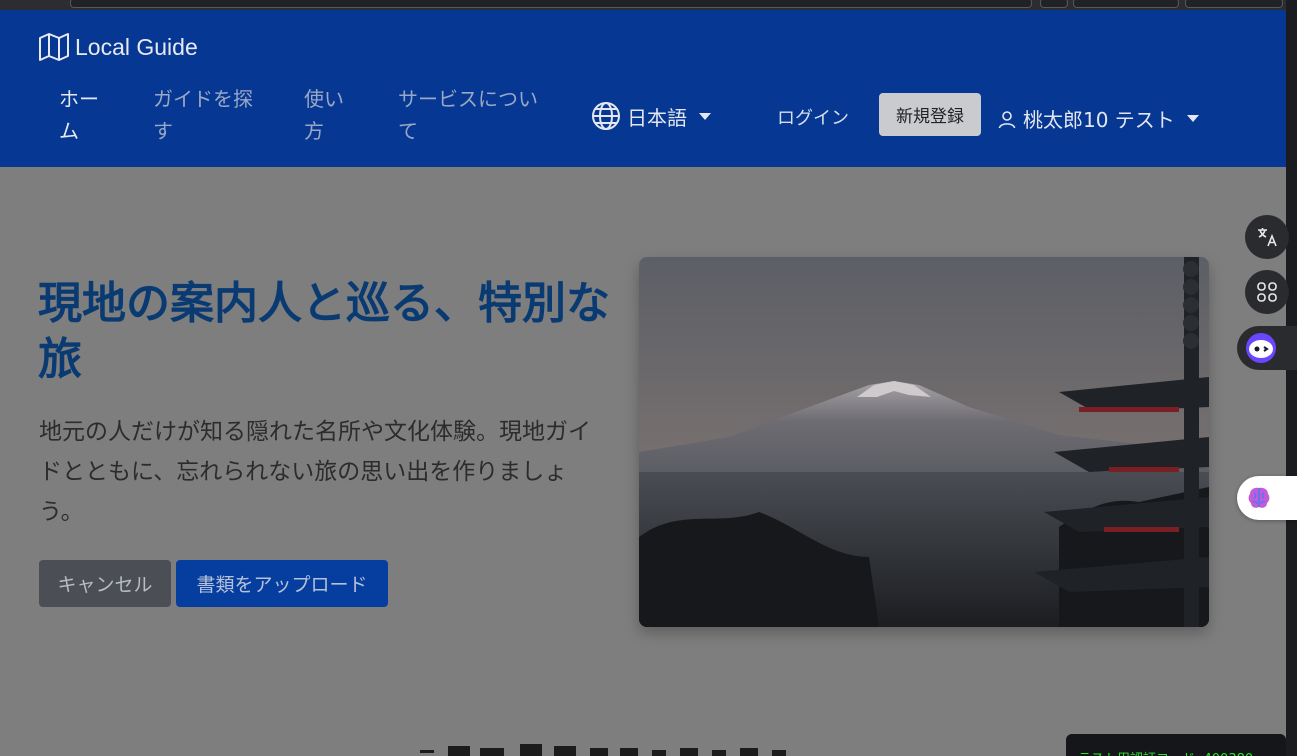  Describe the element at coordinates (630, 747) in the screenshot. I see `next-section-heading-partial` at that location.